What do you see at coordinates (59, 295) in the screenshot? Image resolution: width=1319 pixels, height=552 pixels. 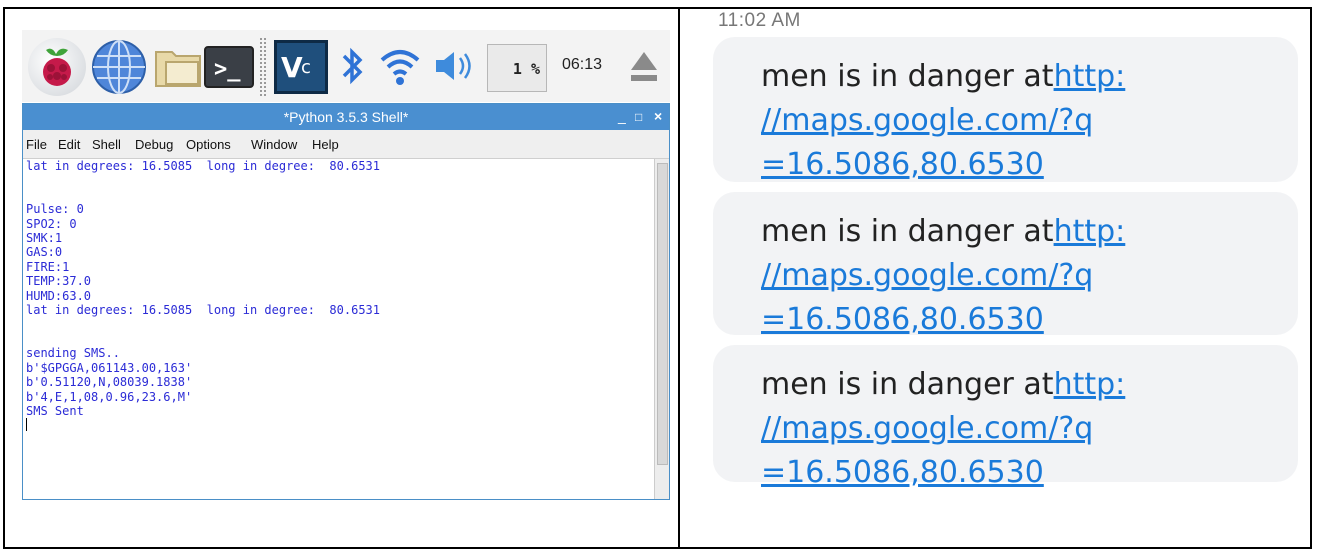 I see `shell-line: HUMD:63.0` at bounding box center [59, 295].